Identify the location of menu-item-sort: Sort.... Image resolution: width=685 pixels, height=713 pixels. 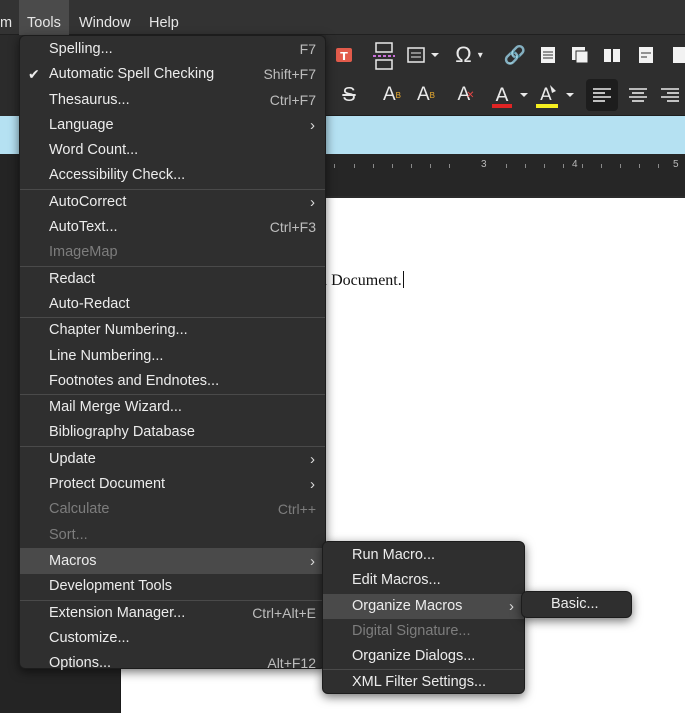
(172, 535).